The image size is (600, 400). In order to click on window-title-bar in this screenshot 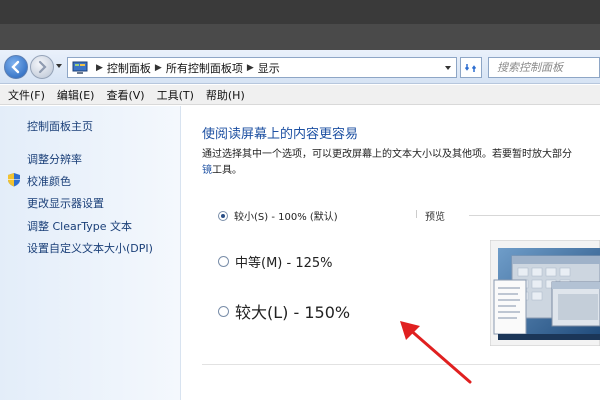, I will do `click(300, 25)`.